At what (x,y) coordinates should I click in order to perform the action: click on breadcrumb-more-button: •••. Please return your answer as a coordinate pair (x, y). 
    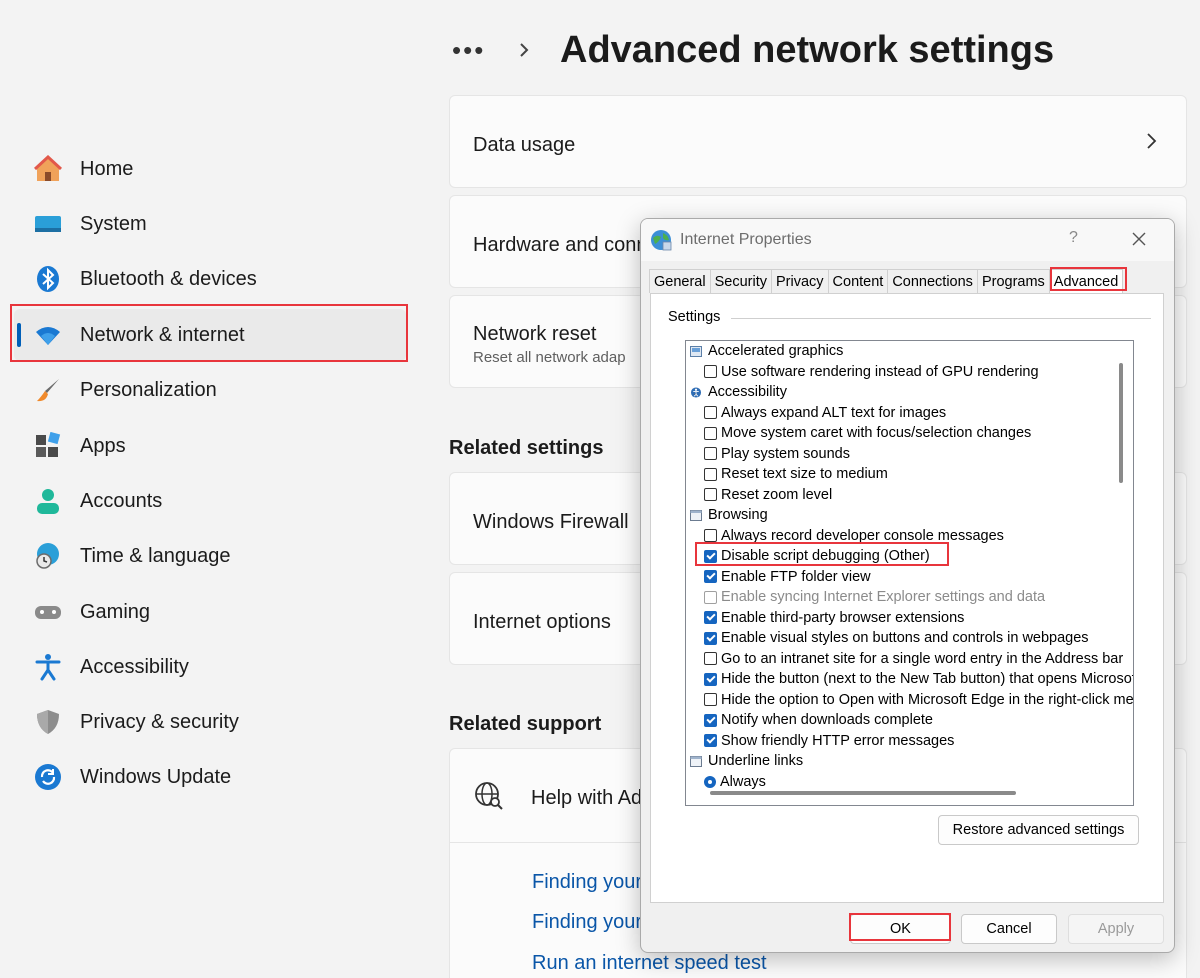
    Looking at the image, I should click on (472, 50).